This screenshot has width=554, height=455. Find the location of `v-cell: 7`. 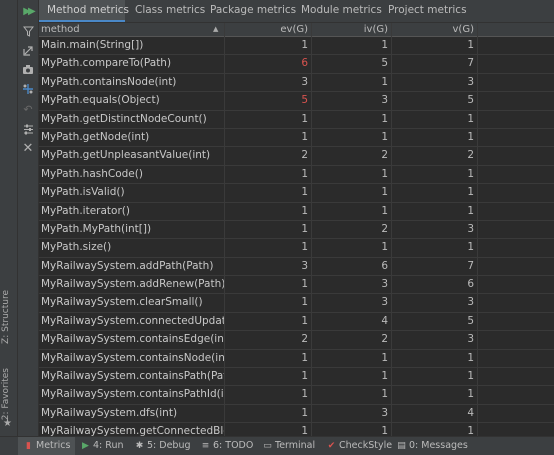

v-cell: 7 is located at coordinates (470, 63).